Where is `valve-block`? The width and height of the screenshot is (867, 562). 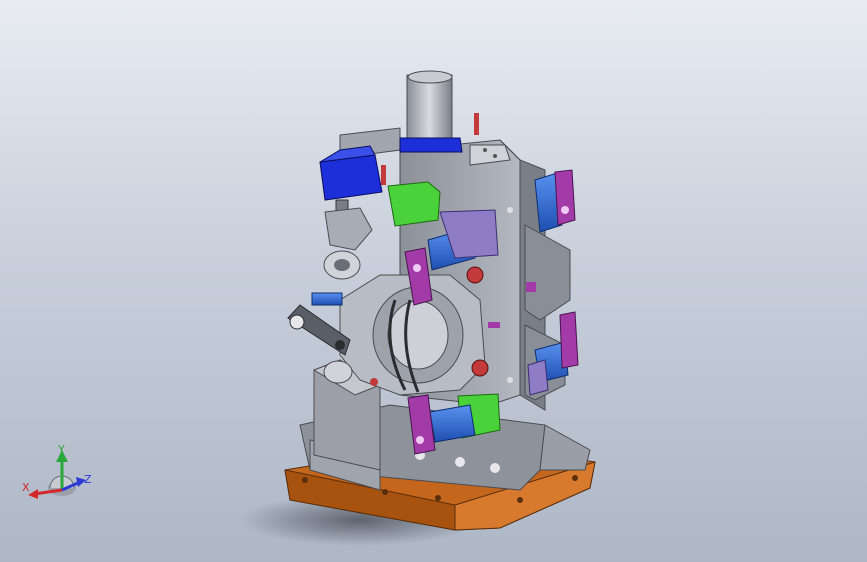 valve-block is located at coordinates (414, 204).